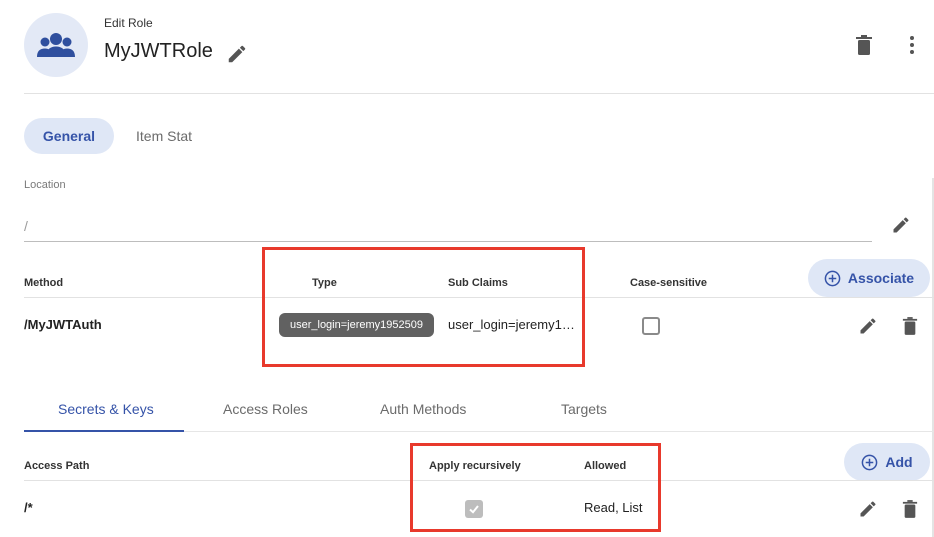  Describe the element at coordinates (106, 409) in the screenshot. I see `tab-secrets-keys: Secrets & Keys` at that location.